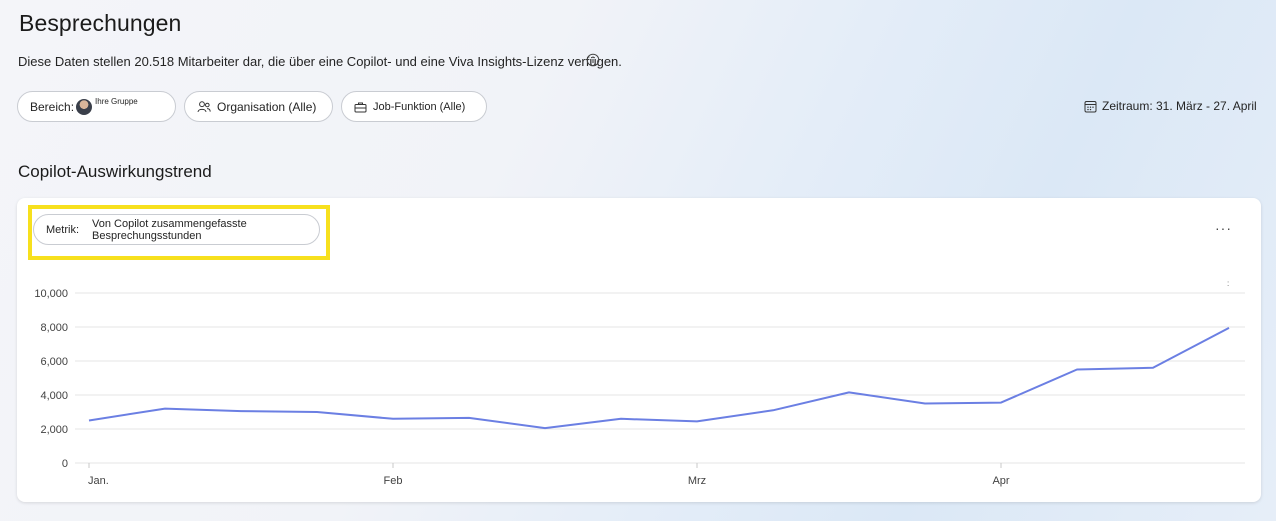 This screenshot has height=521, width=1276. I want to click on job-function-filter-button: Job-Funktion (Alle), so click(414, 106).